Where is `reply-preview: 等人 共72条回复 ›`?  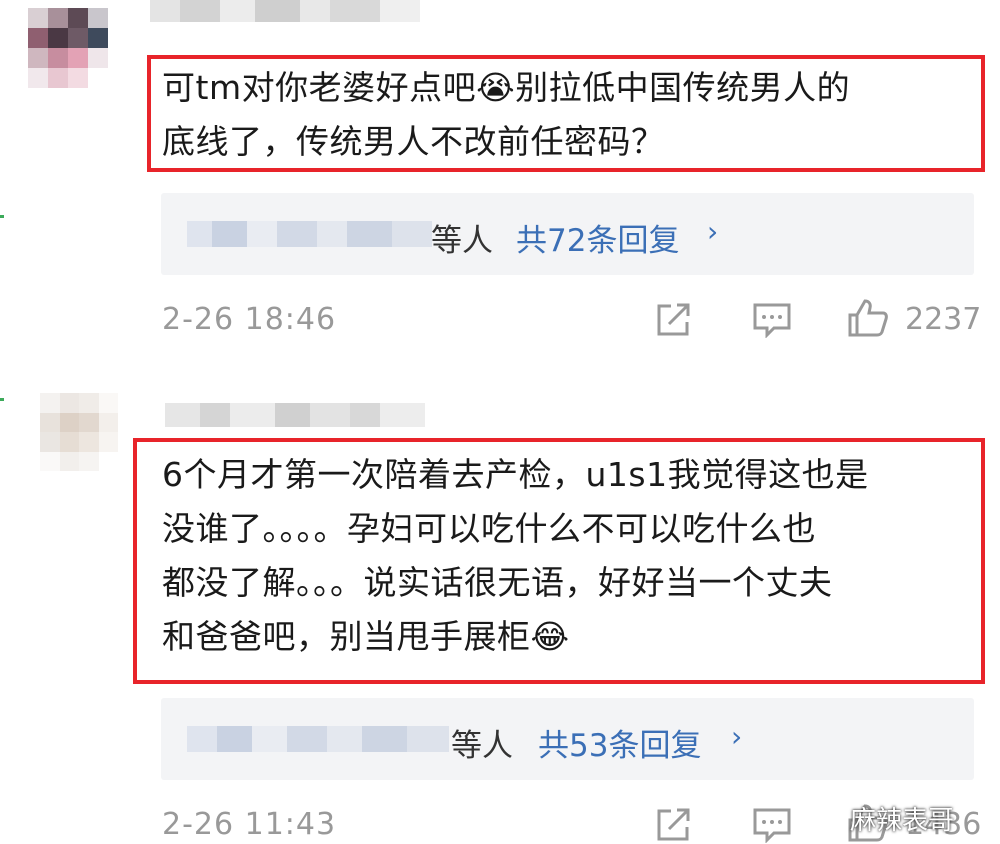
reply-preview: 等人 共72条回复 › is located at coordinates (567, 234).